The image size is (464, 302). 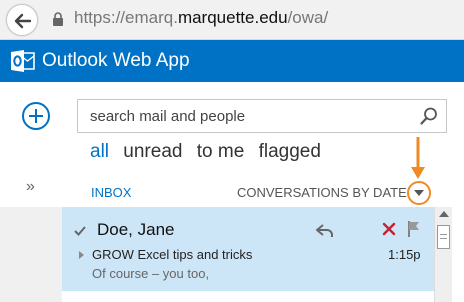 I want to click on message-list-scrollbar, so click(x=443, y=254).